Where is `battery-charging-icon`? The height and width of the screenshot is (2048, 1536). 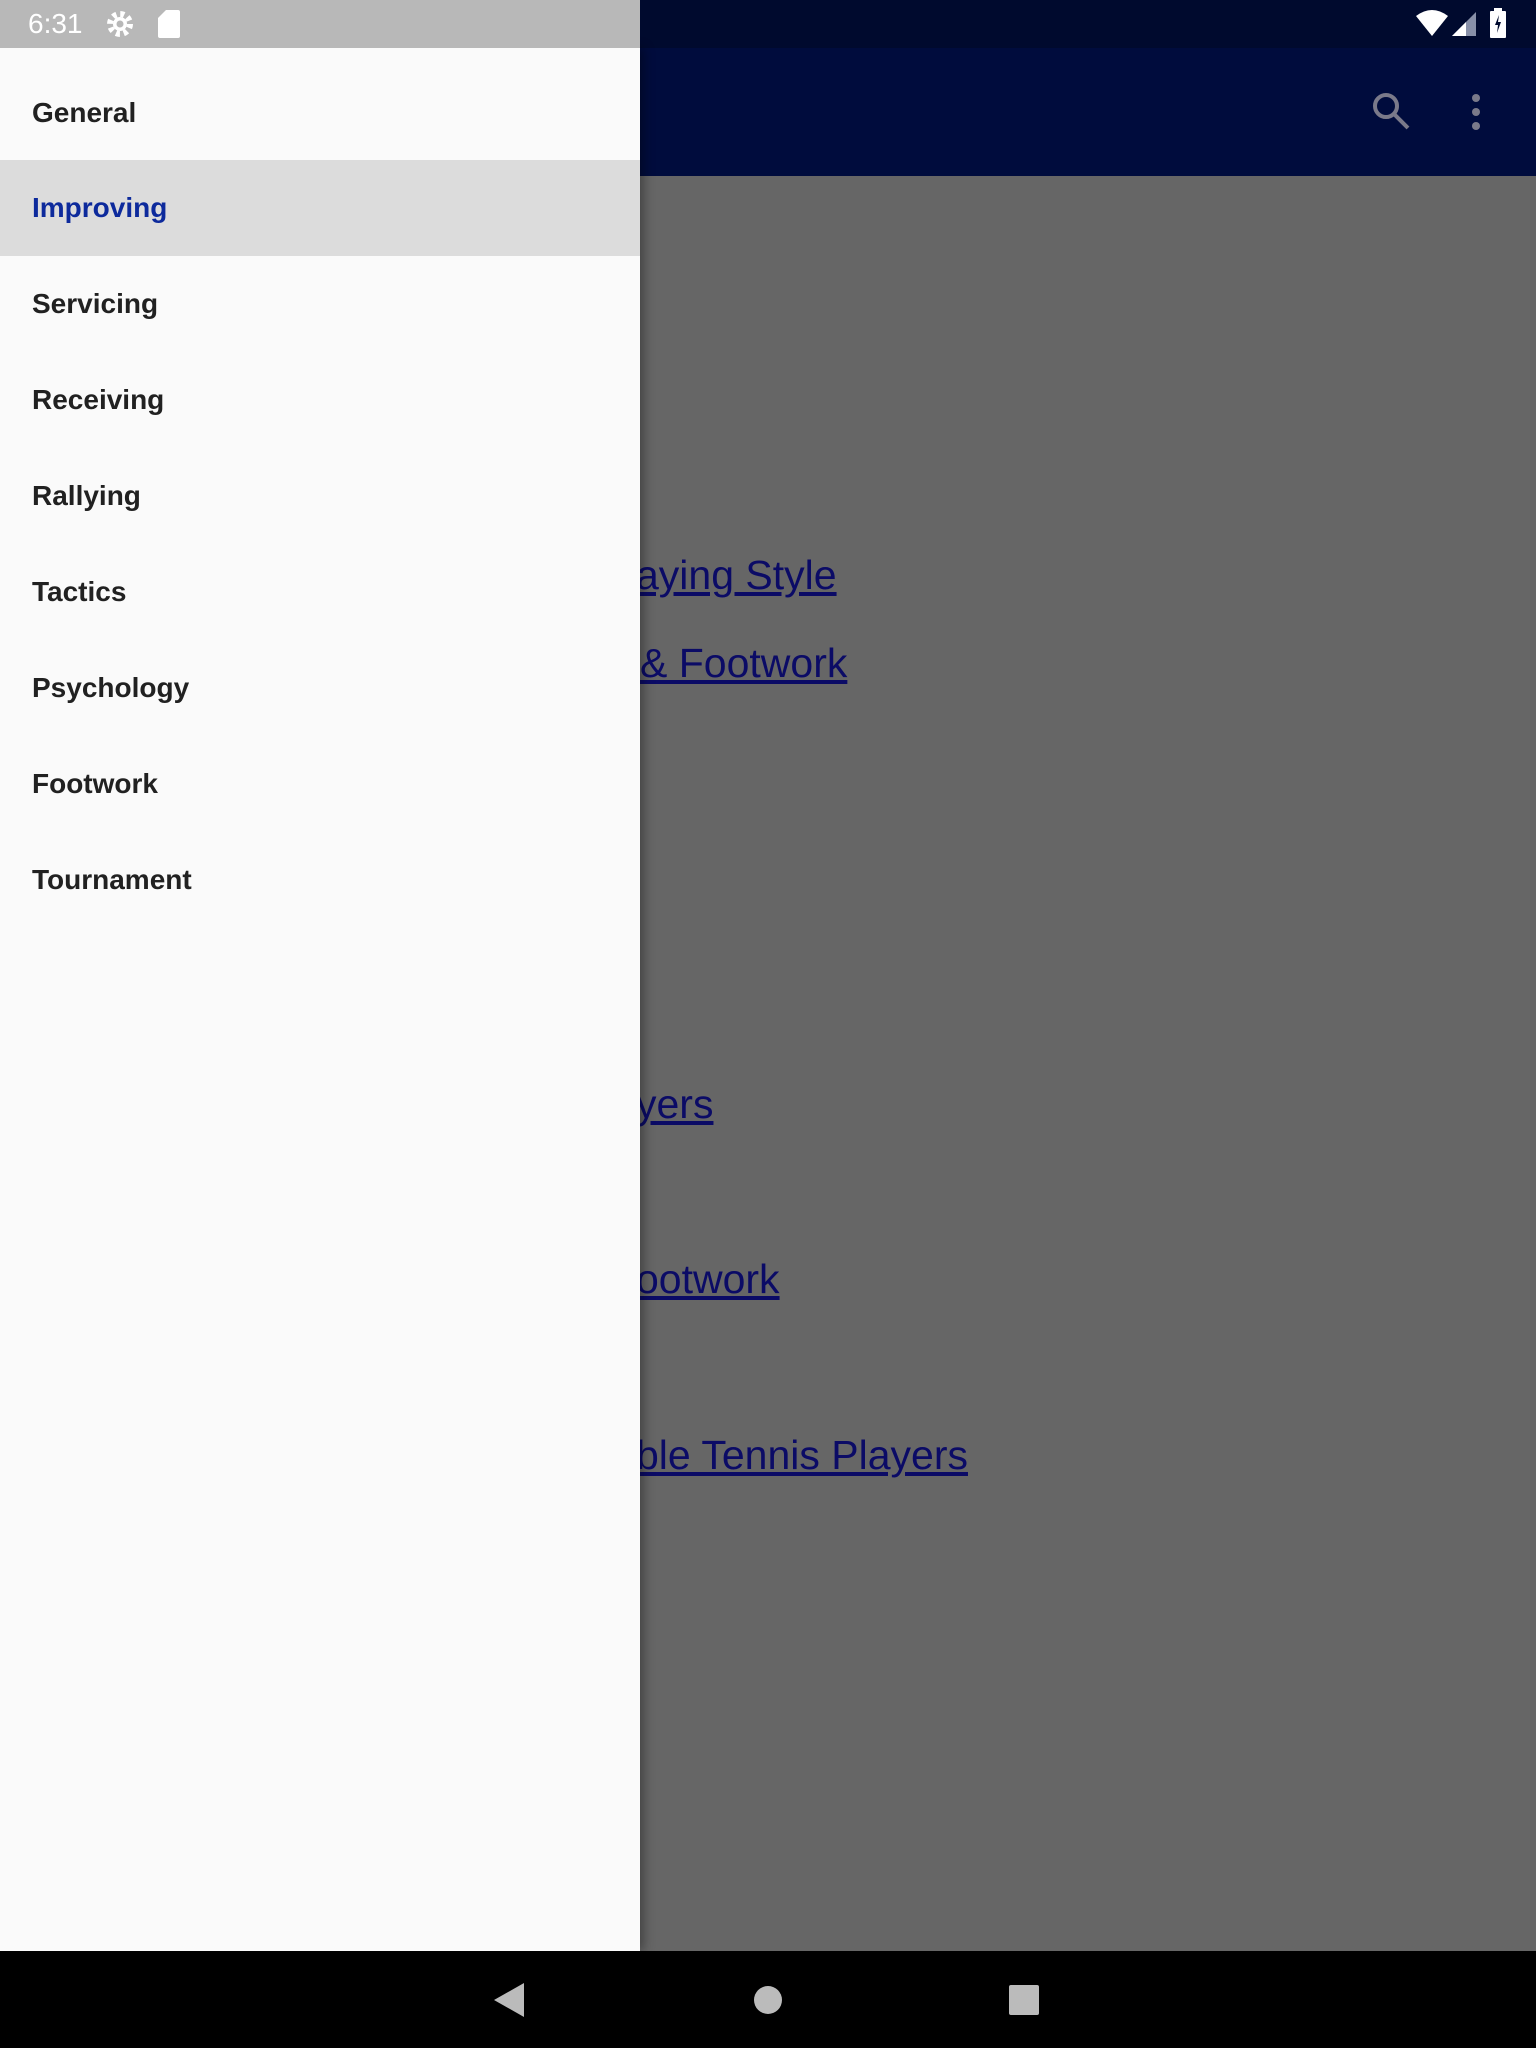 battery-charging-icon is located at coordinates (1498, 23).